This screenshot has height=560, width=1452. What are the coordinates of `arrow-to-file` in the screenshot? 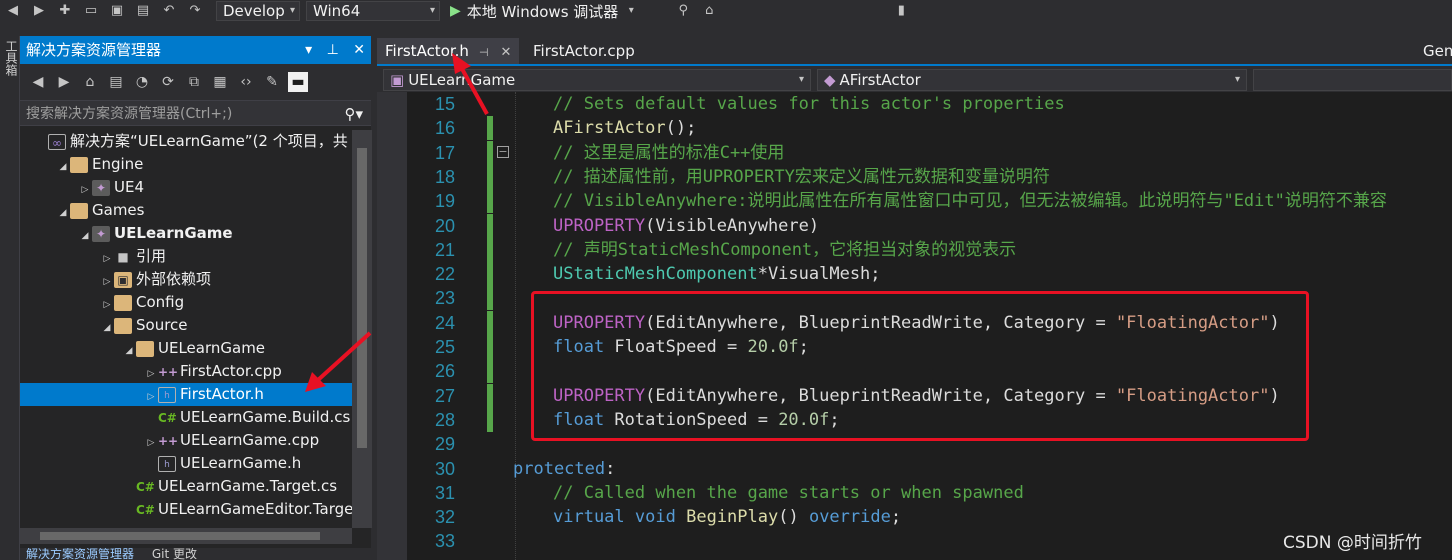 It's located at (344, 356).